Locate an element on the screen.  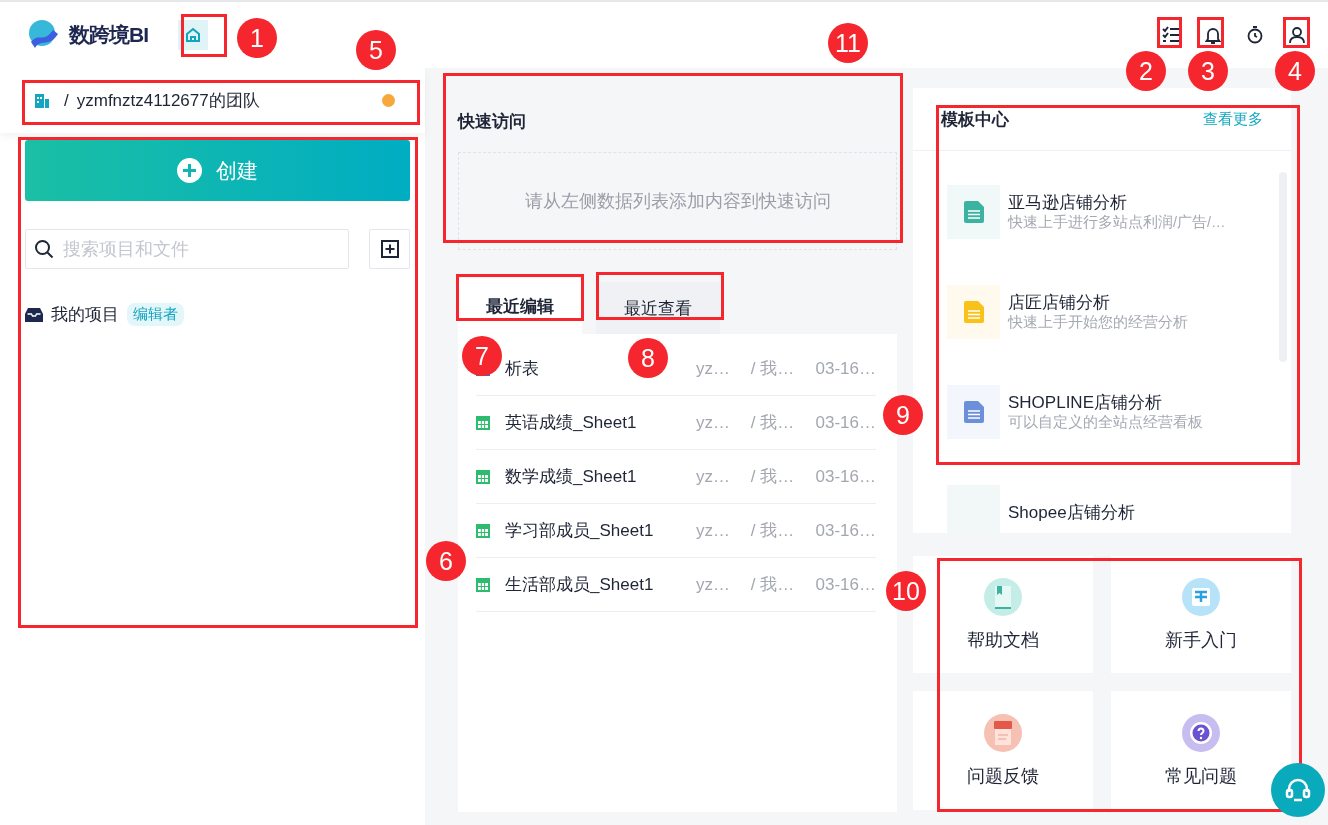
file-name: 英语成绩_Sheet1 is located at coordinates (571, 422).